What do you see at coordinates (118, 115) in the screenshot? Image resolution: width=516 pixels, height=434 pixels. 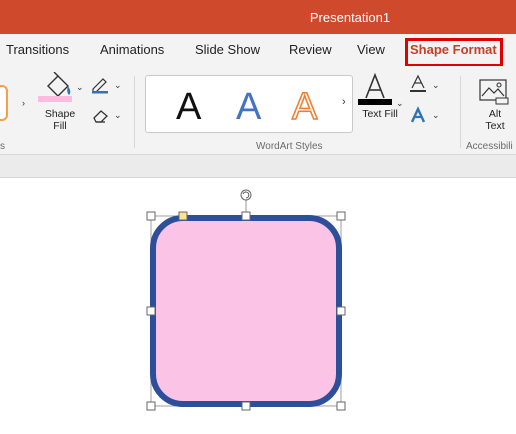 I see `shape-effects-dropdown-icon: ⌄` at bounding box center [118, 115].